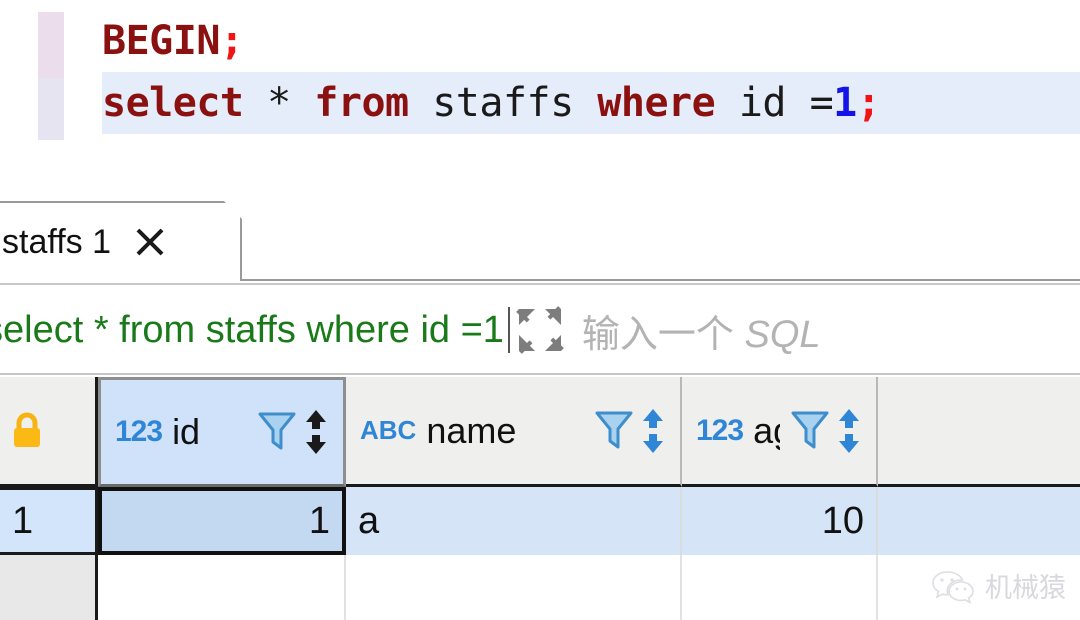 Image resolution: width=1080 pixels, height=620 pixels. Describe the element at coordinates (780, 521) in the screenshot. I see `cell-age: 10` at that location.